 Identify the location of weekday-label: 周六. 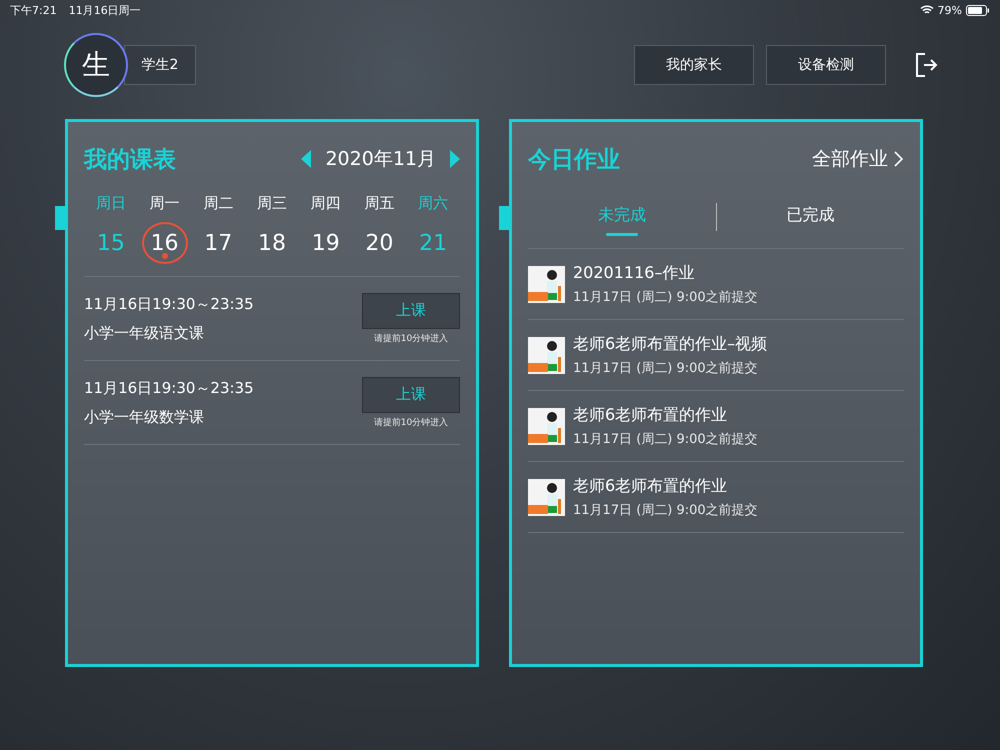
(433, 204).